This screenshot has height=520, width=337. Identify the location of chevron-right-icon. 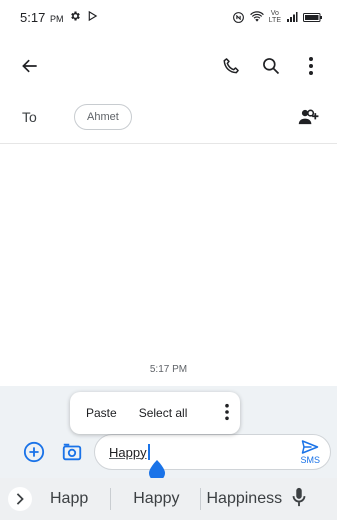
(20, 499).